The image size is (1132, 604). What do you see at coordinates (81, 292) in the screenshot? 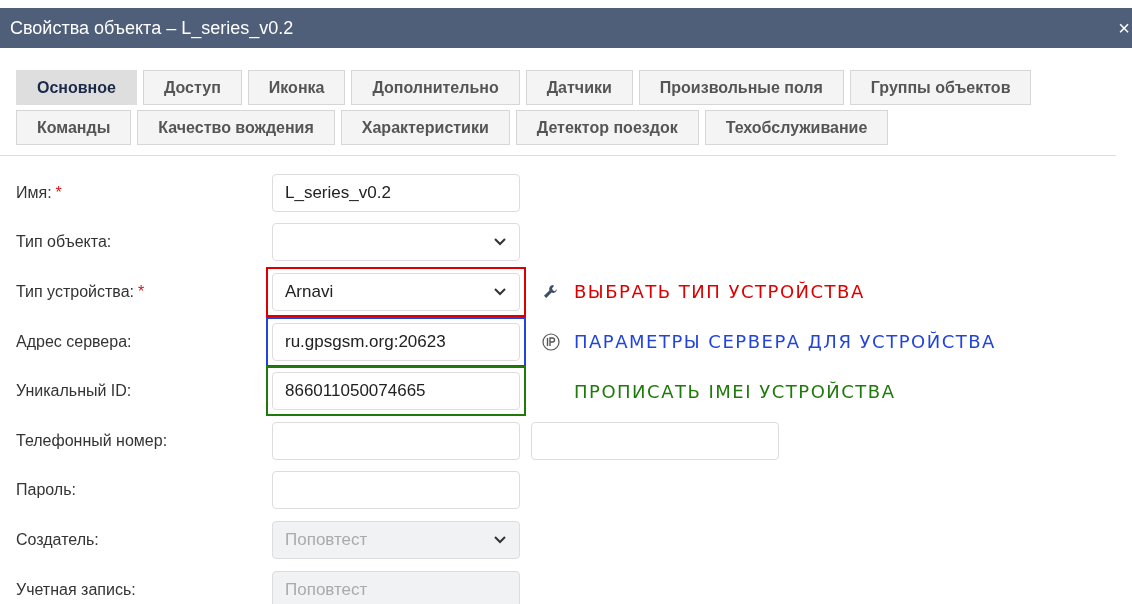
I see `field-label: Тип устройства: *` at bounding box center [81, 292].